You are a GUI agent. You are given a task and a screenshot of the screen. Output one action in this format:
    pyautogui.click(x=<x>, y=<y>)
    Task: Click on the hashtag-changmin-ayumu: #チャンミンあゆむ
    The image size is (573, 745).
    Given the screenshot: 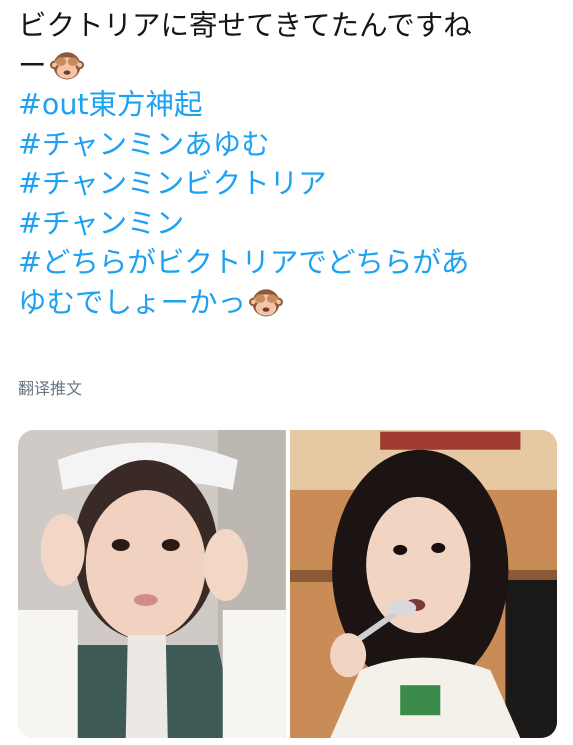 What is the action you would take?
    pyautogui.click(x=290, y=145)
    